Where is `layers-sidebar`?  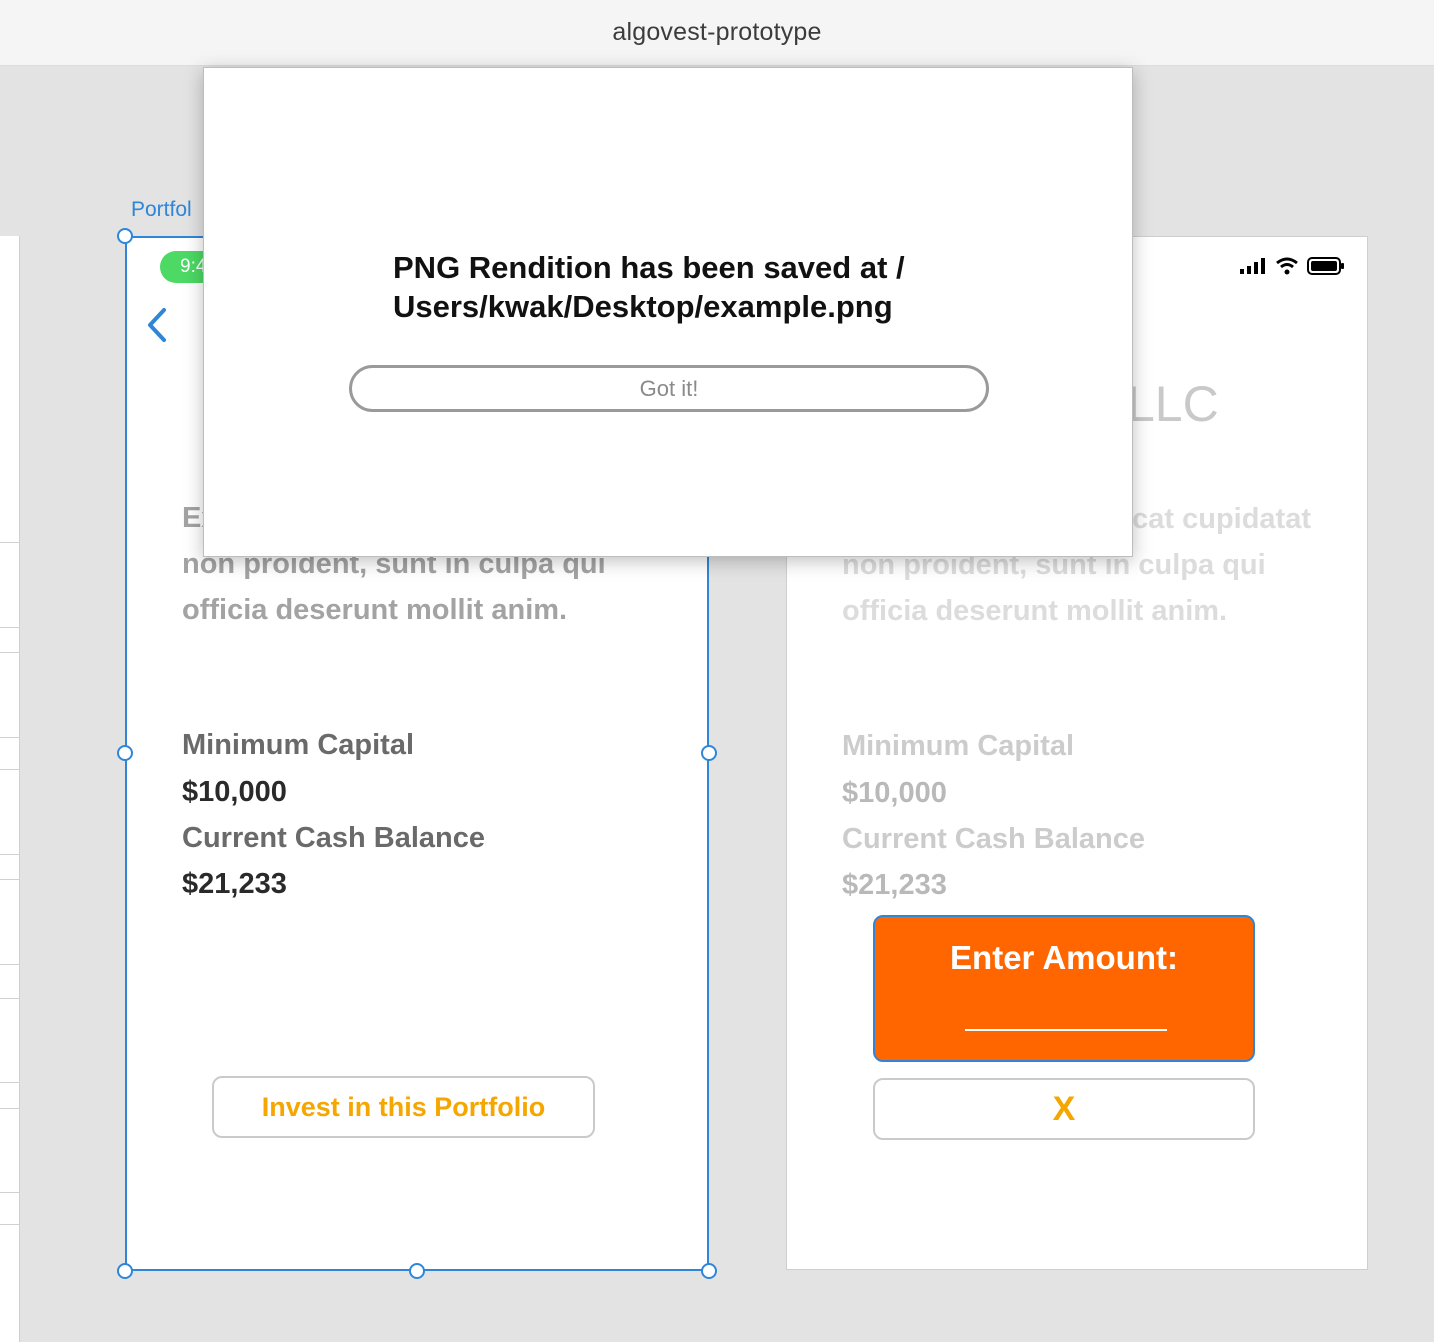 layers-sidebar is located at coordinates (10, 789).